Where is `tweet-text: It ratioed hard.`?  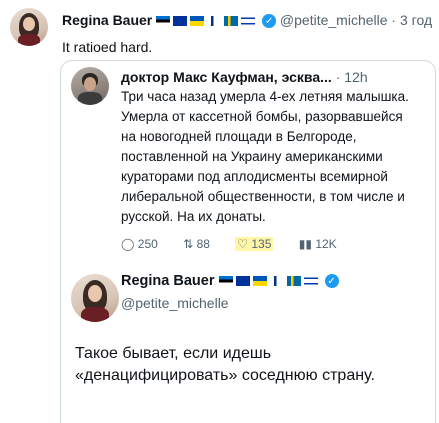
tweet-text: It ratioed hard. is located at coordinates (107, 47).